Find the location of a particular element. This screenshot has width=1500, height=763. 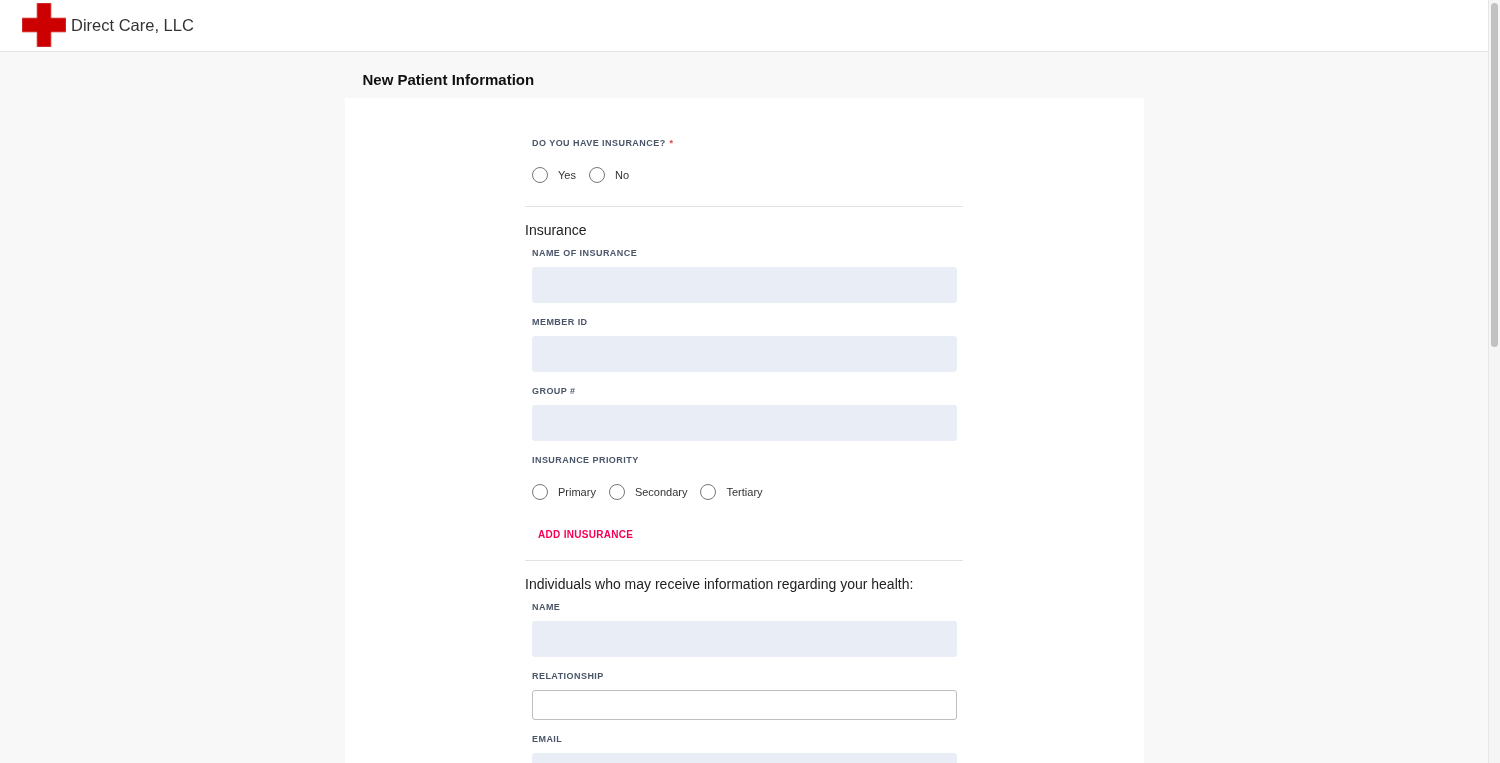

add-insurance-button: ADD INUSURANCE is located at coordinates (586, 535).